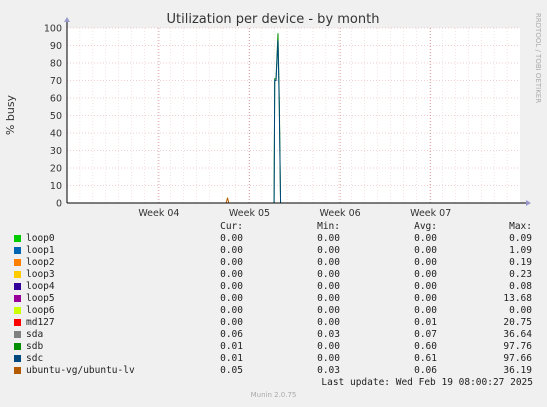 Image resolution: width=547 pixels, height=407 pixels. I want to click on legend-row: loop4 0.00 0.00 0.00 0.08, so click(273, 287).